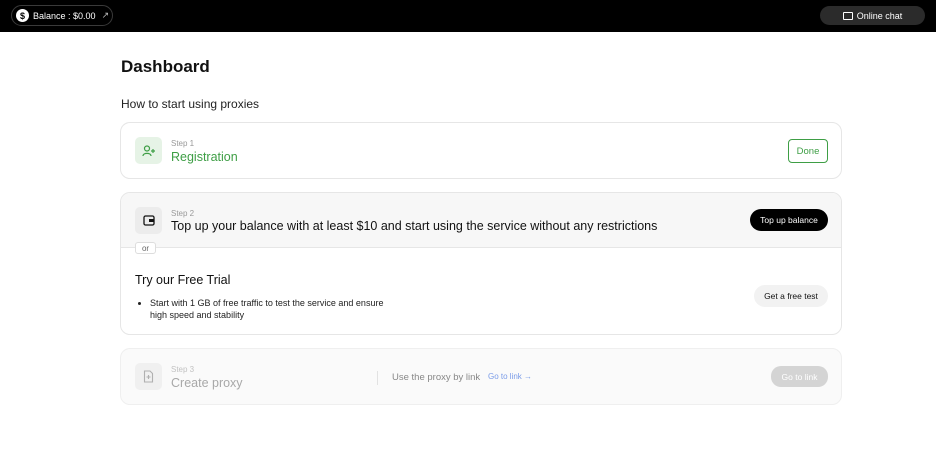  I want to click on section-subtitle: How to start using proxies, so click(190, 104).